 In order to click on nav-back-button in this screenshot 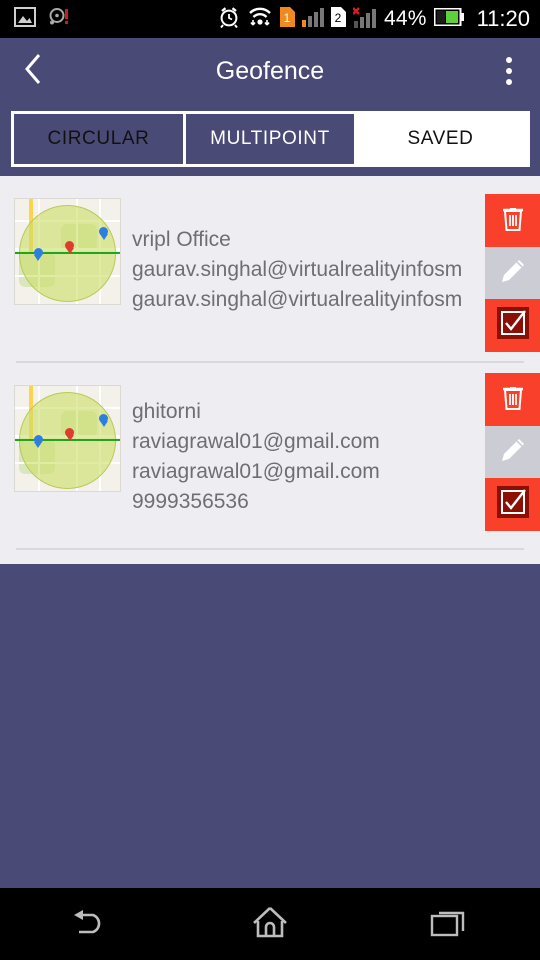, I will do `click(90, 924)`.